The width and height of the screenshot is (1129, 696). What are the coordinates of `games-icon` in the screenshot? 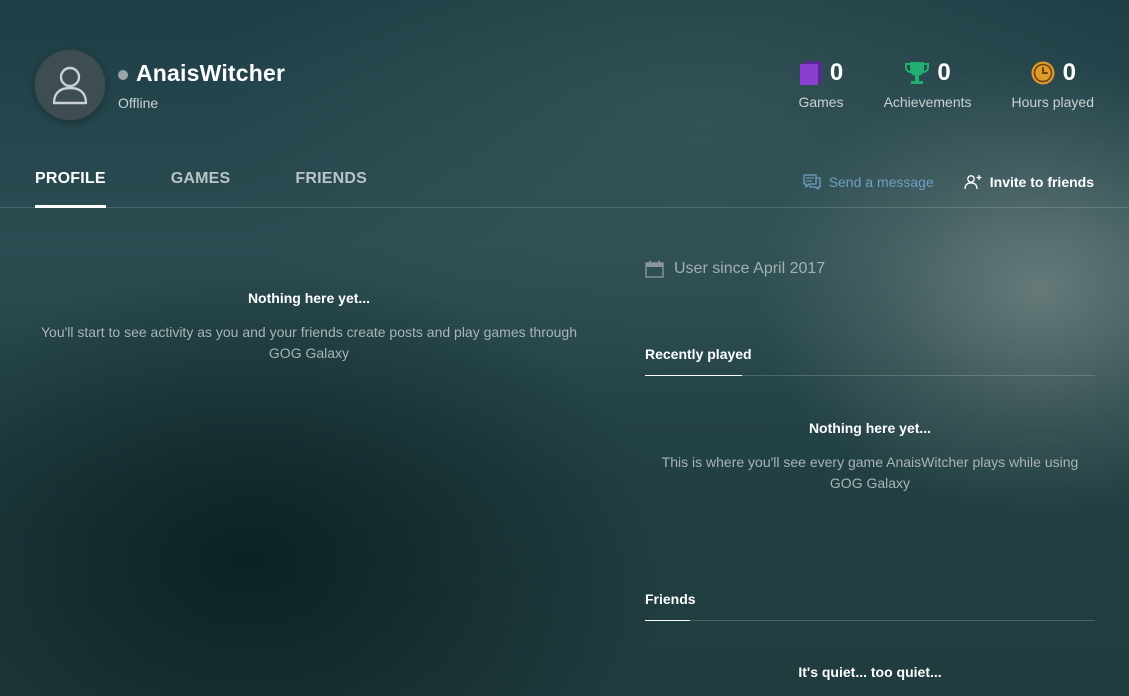 It's located at (810, 73).